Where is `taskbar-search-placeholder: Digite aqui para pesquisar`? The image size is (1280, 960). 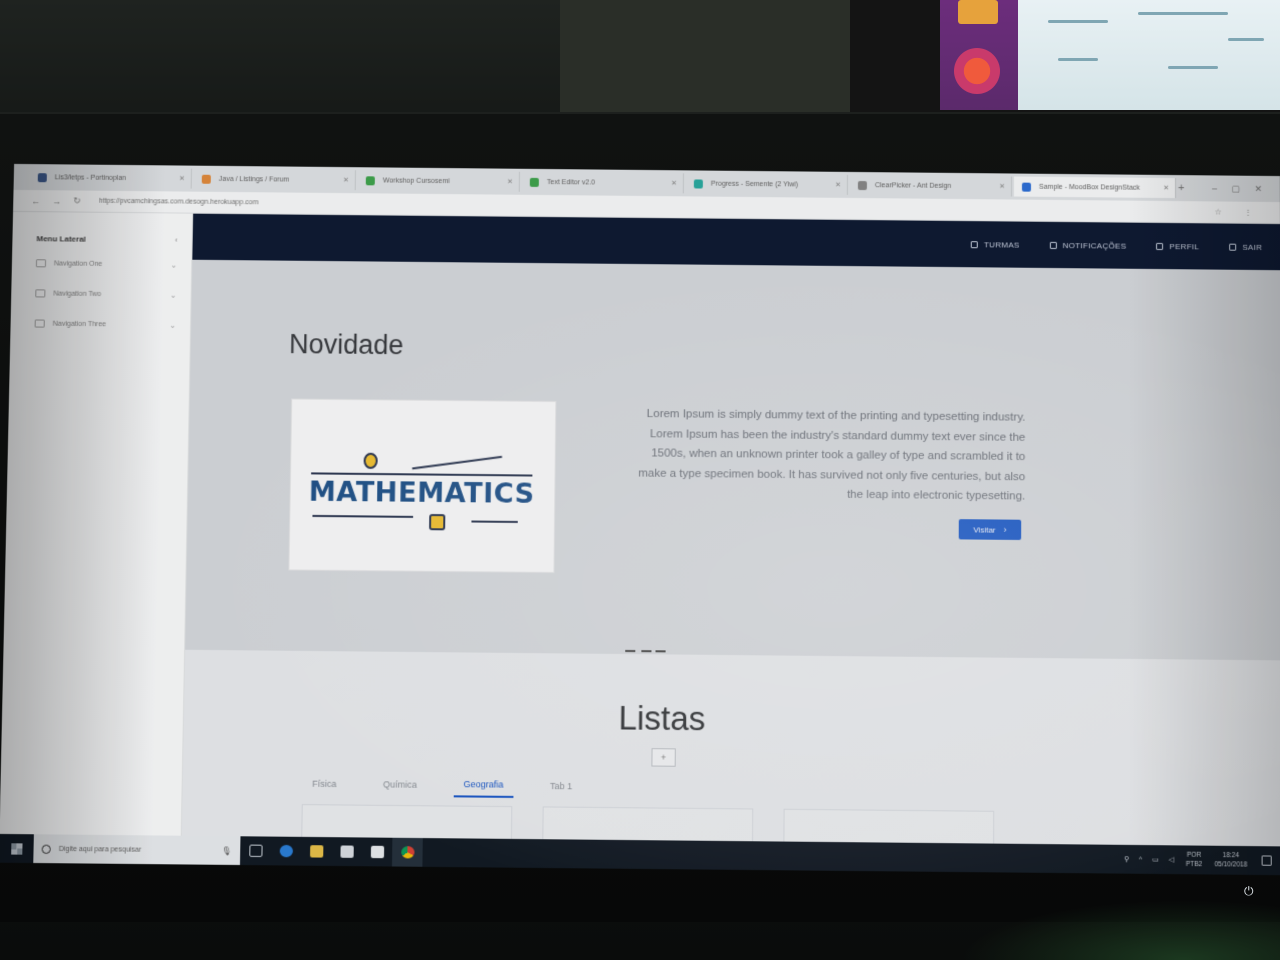 taskbar-search-placeholder: Digite aqui para pesquisar is located at coordinates (100, 849).